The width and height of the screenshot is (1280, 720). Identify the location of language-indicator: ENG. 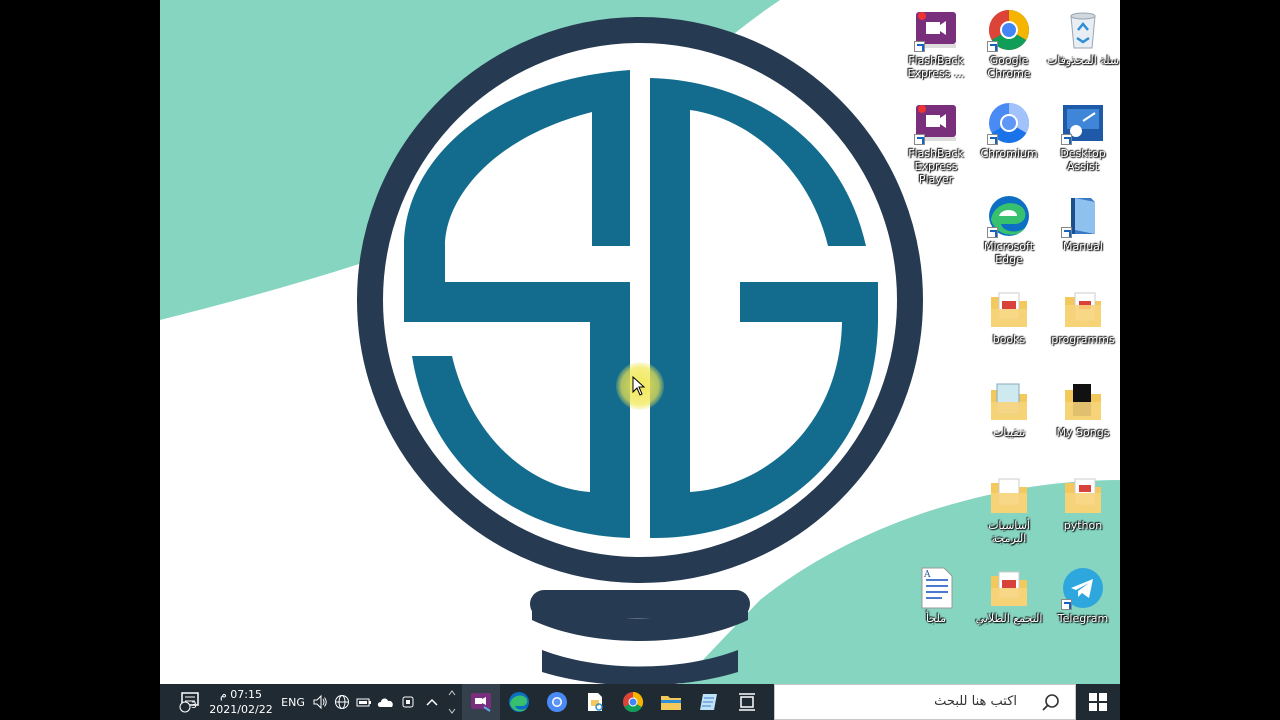
(293, 702).